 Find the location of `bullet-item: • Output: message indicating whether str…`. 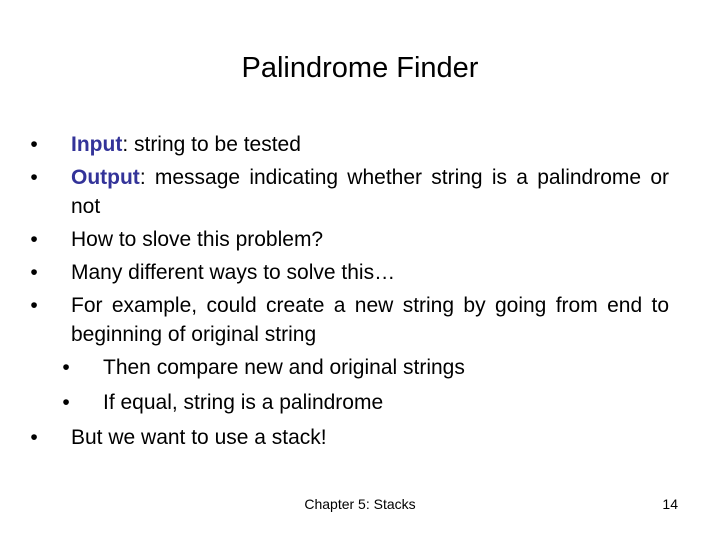

bullet-item: • Output: message indicating whether str… is located at coordinates (347, 192).